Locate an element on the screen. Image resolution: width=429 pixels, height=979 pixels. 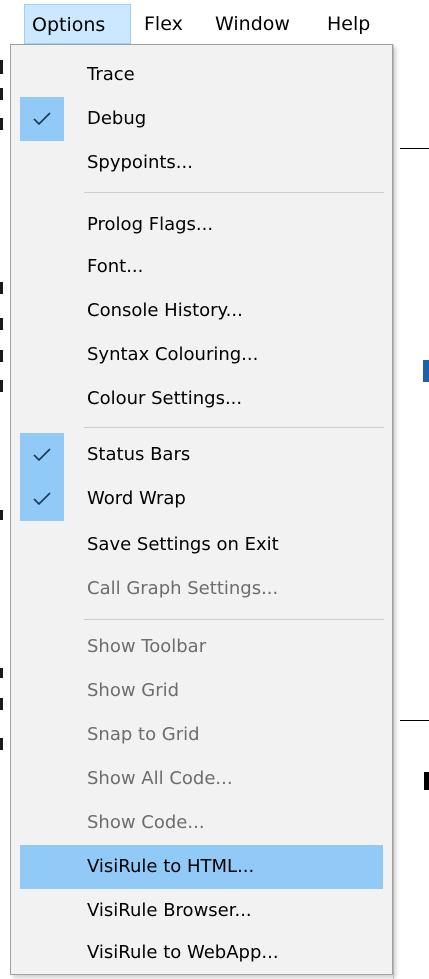
background-window-border is located at coordinates (393, 489).